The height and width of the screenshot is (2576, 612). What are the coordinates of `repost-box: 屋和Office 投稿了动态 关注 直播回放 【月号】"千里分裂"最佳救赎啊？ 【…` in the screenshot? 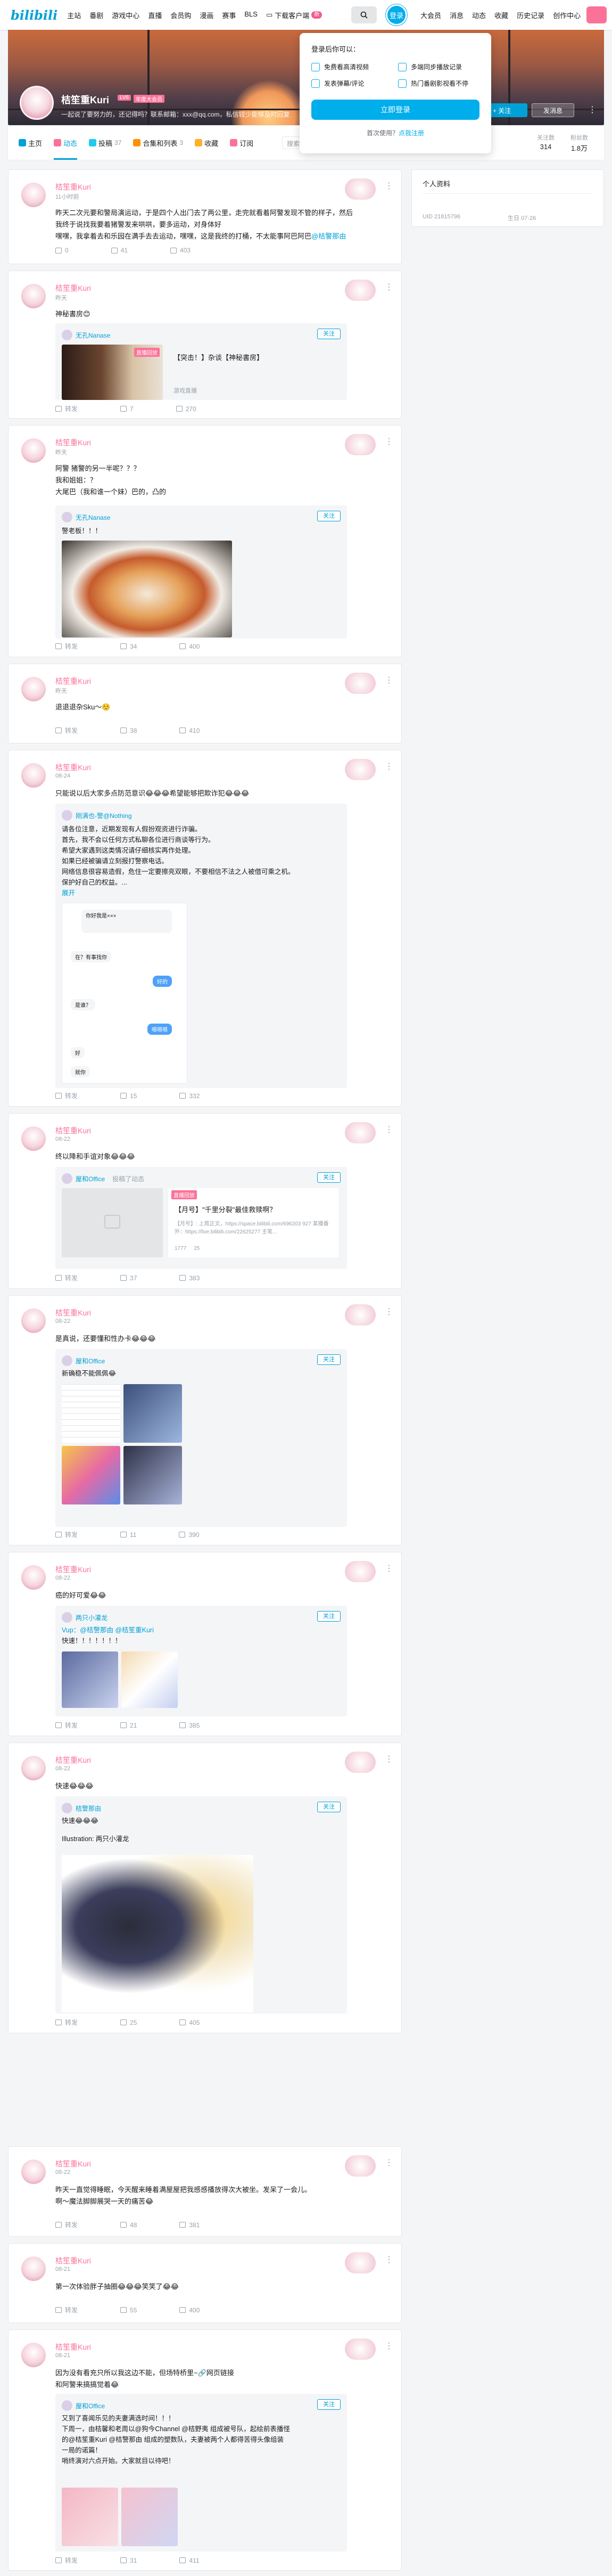 It's located at (201, 1218).